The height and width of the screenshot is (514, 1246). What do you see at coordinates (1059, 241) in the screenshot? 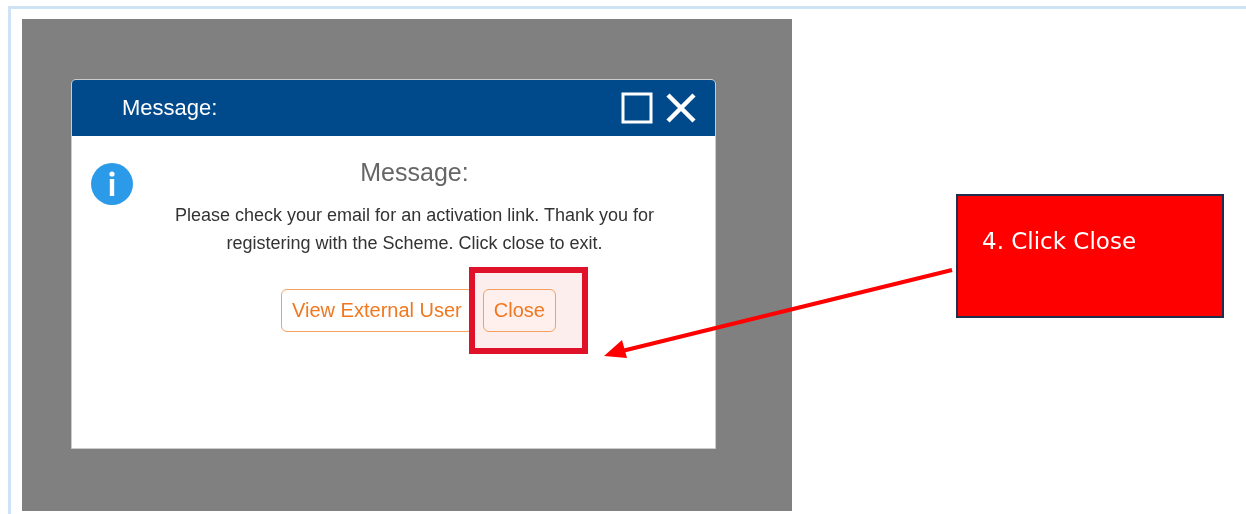
I see `callout-text: 4. Click Close` at bounding box center [1059, 241].